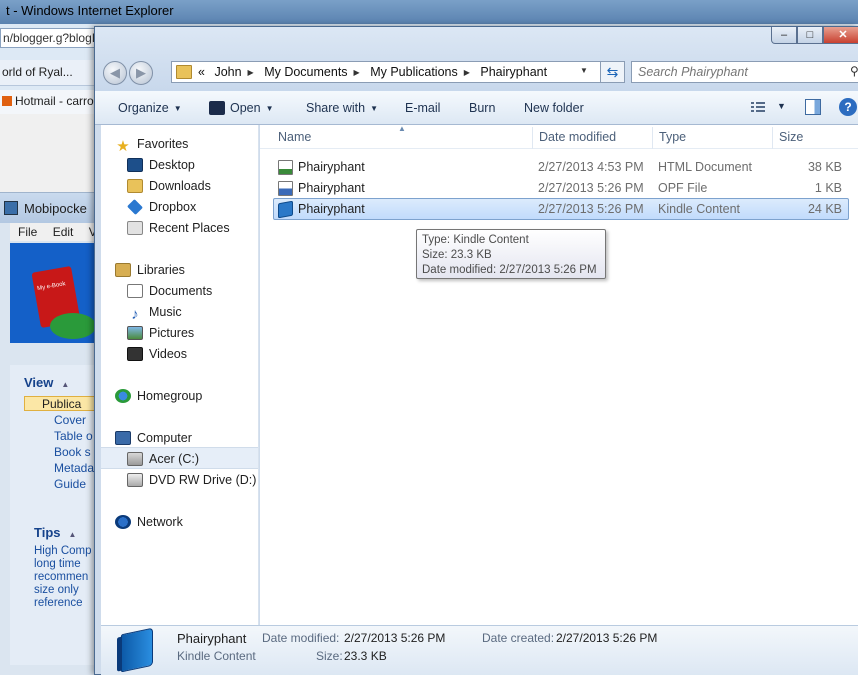 The width and height of the screenshot is (858, 675). I want to click on search-box: ⚲, so click(744, 72).